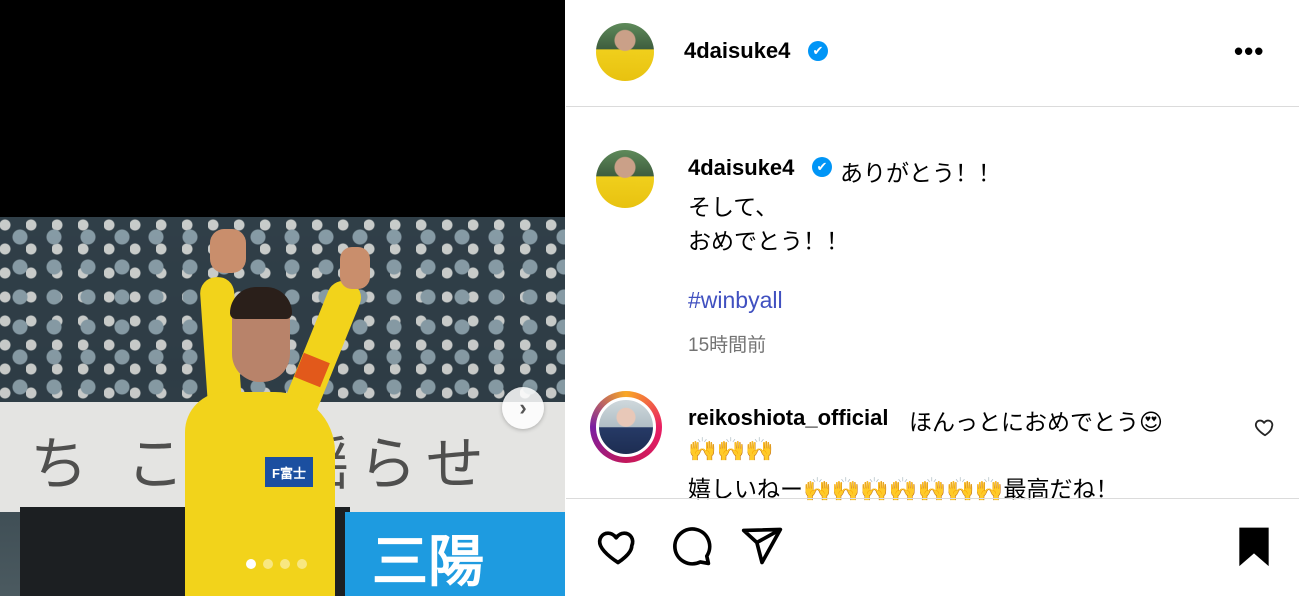 The image size is (1299, 596). Describe the element at coordinates (822, 167) in the screenshot. I see `caption-verified-badge-icon: ✔` at that location.